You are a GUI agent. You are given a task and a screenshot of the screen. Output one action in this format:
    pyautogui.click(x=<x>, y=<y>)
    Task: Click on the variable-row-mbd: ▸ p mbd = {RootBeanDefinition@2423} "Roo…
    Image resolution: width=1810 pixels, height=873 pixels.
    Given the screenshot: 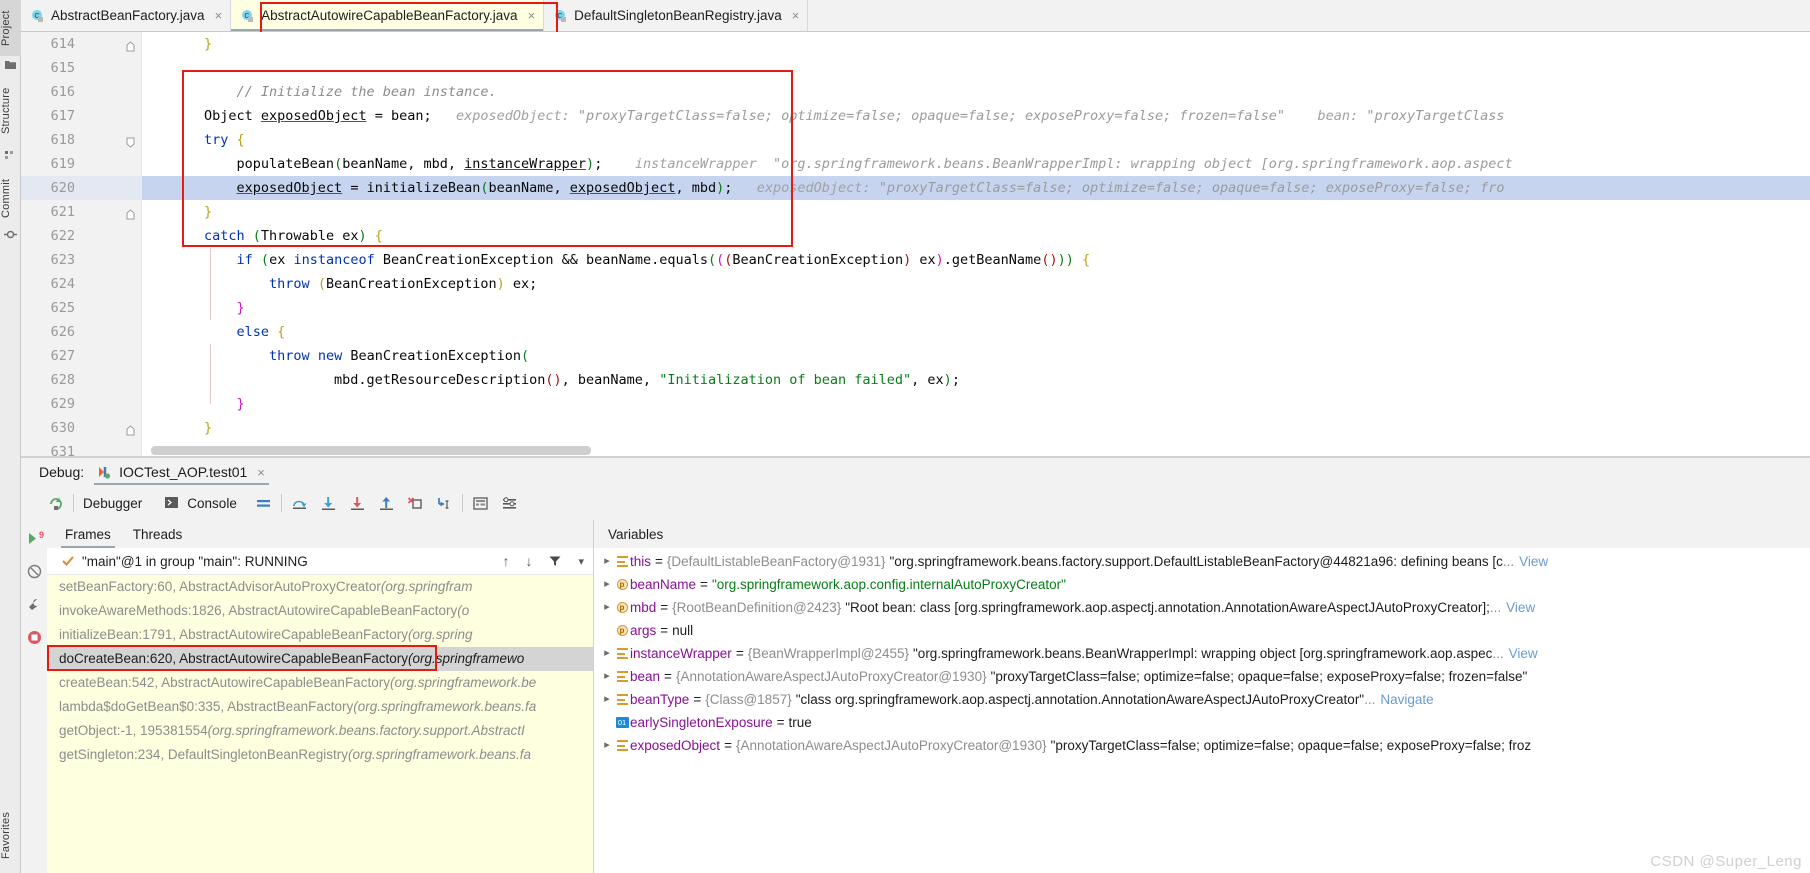 What is the action you would take?
    pyautogui.click(x=1202, y=607)
    